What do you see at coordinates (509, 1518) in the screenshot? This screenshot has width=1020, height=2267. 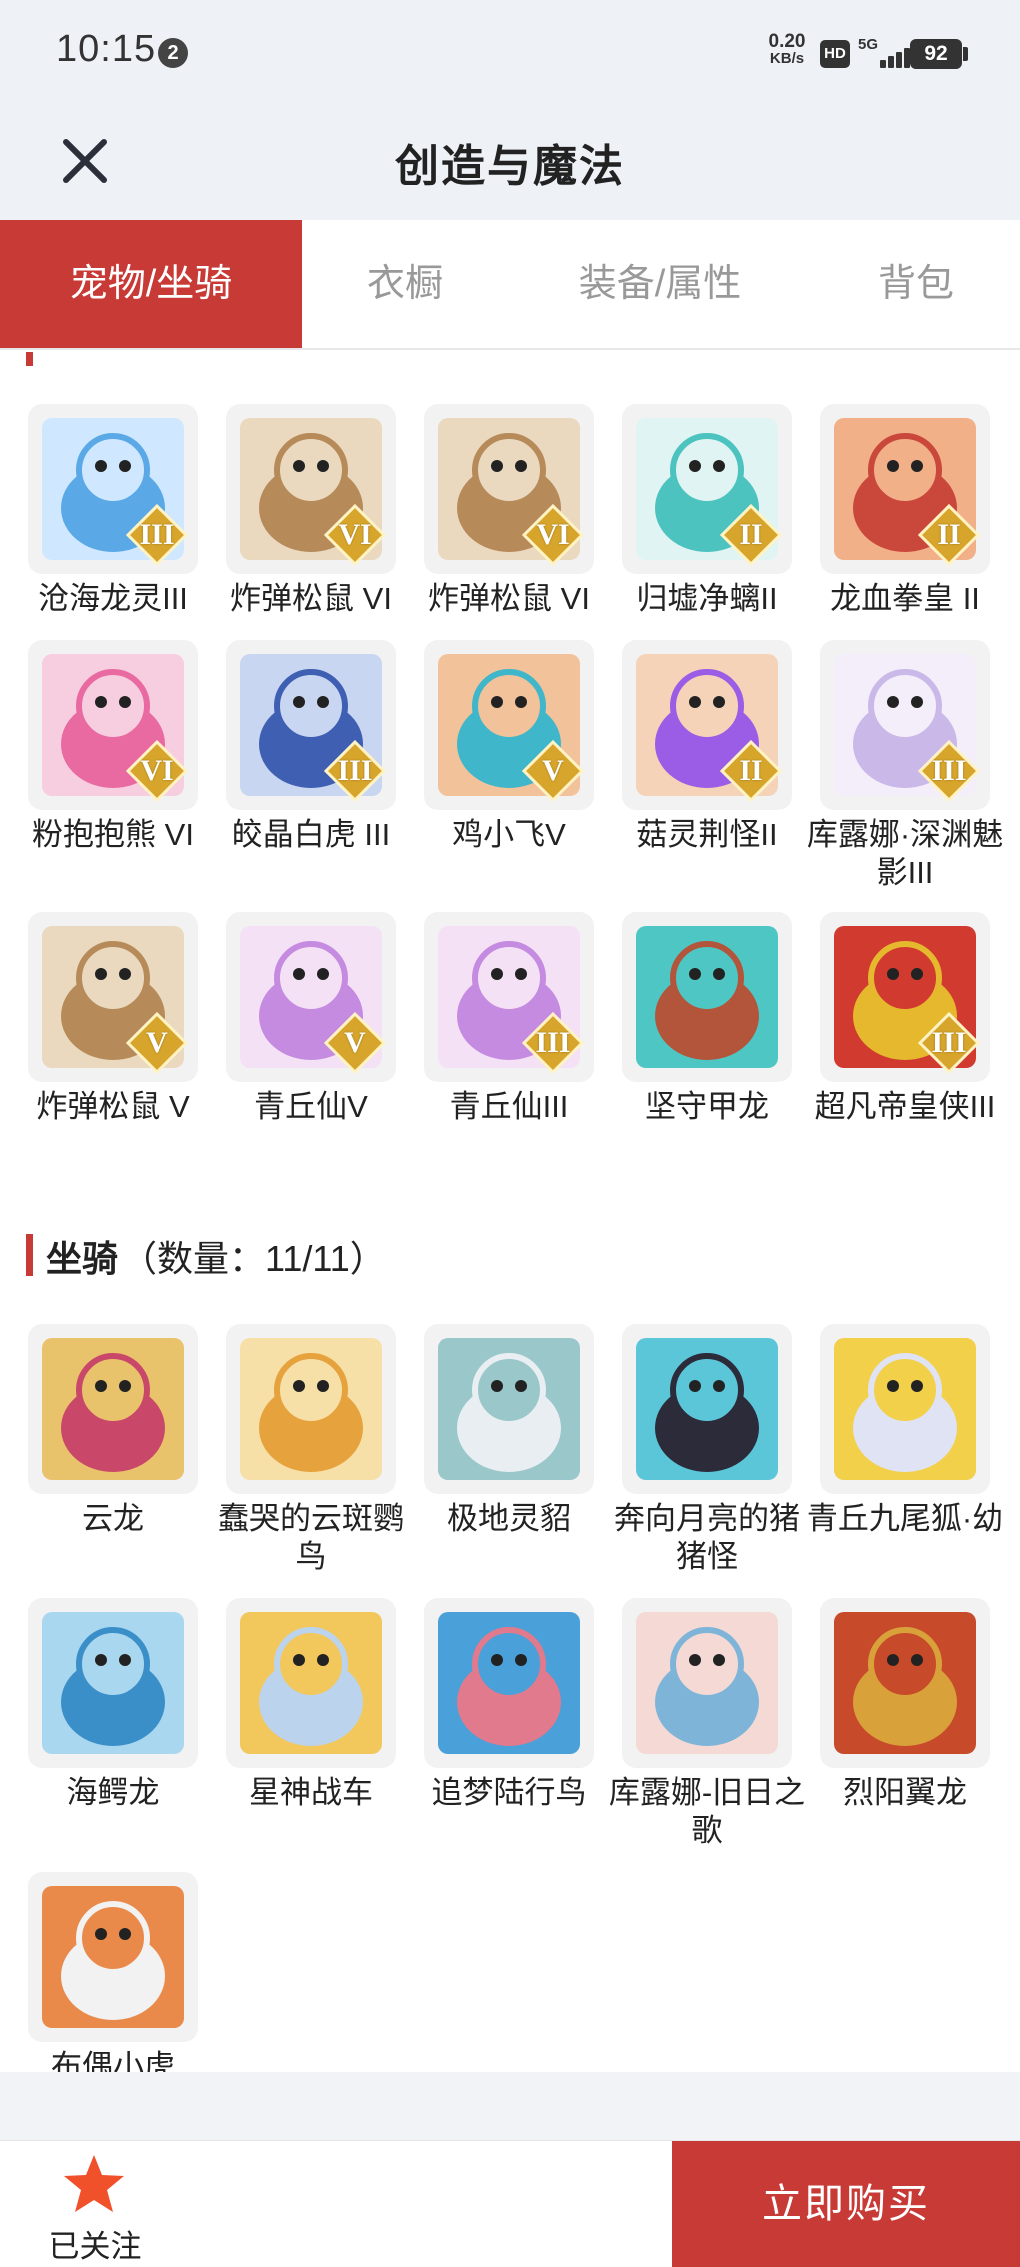 I see `mount-name: 极地灵貂` at bounding box center [509, 1518].